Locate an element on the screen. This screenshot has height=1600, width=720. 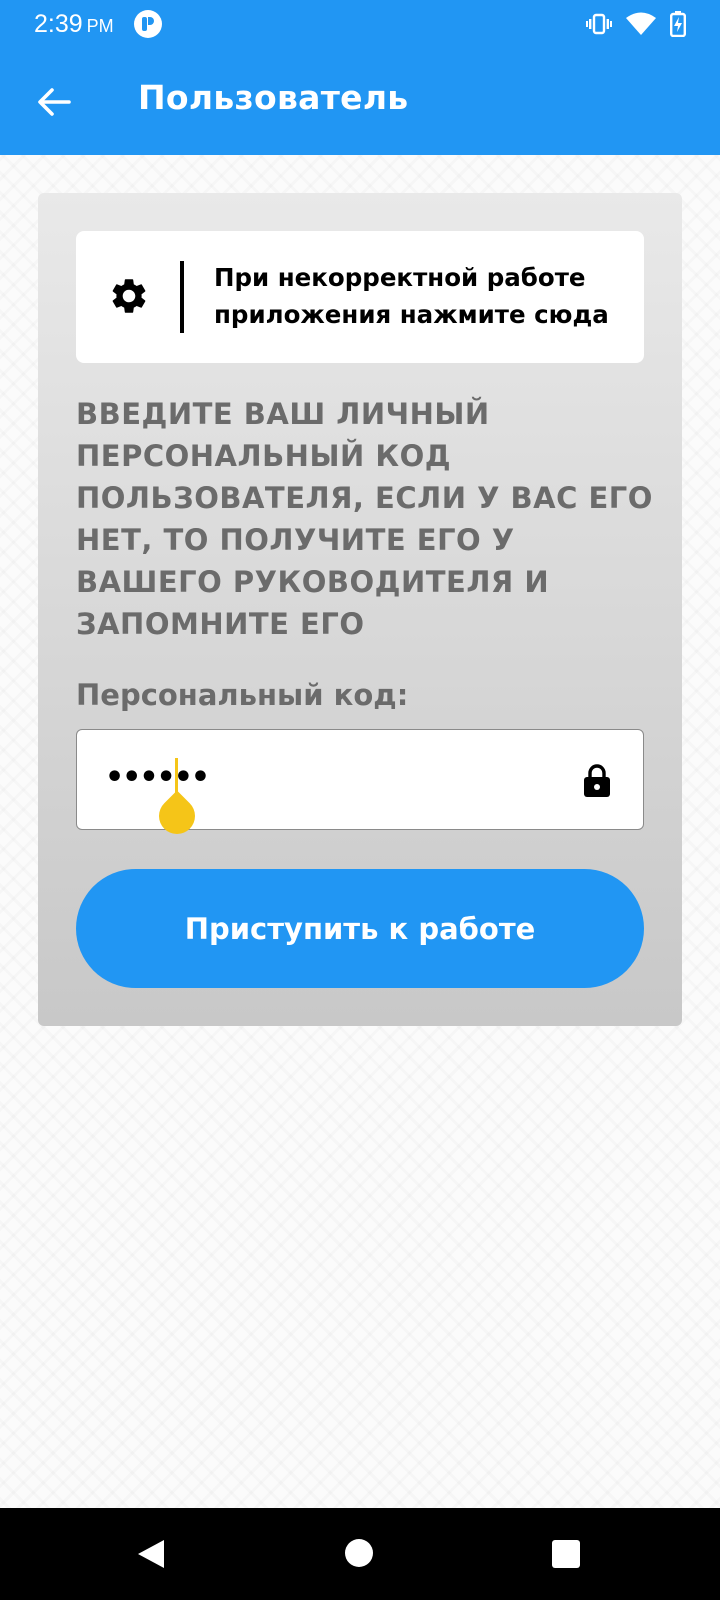
arrow-left-icon is located at coordinates (54, 102).